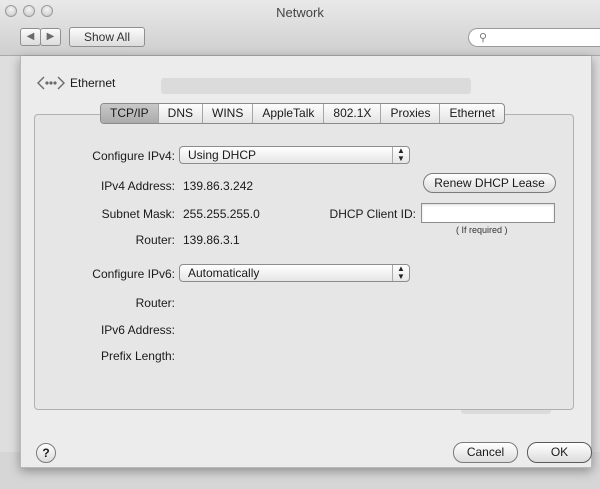 The height and width of the screenshot is (489, 600). What do you see at coordinates (289, 113) in the screenshot?
I see `tab-appletalk: AppleTalk` at bounding box center [289, 113].